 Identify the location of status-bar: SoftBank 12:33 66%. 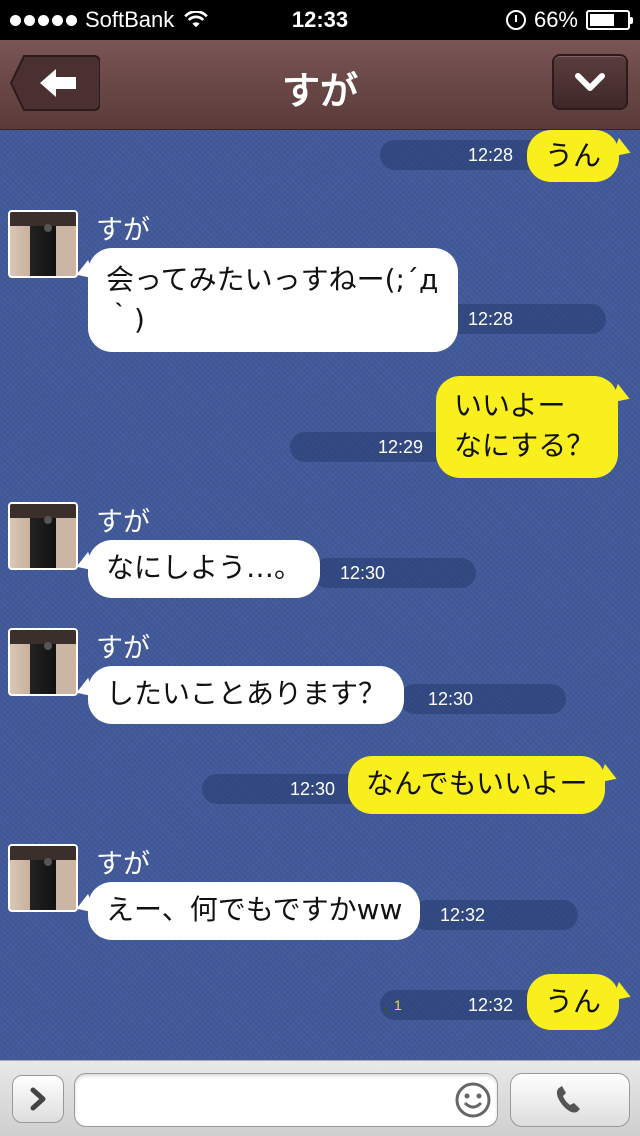
(320, 20).